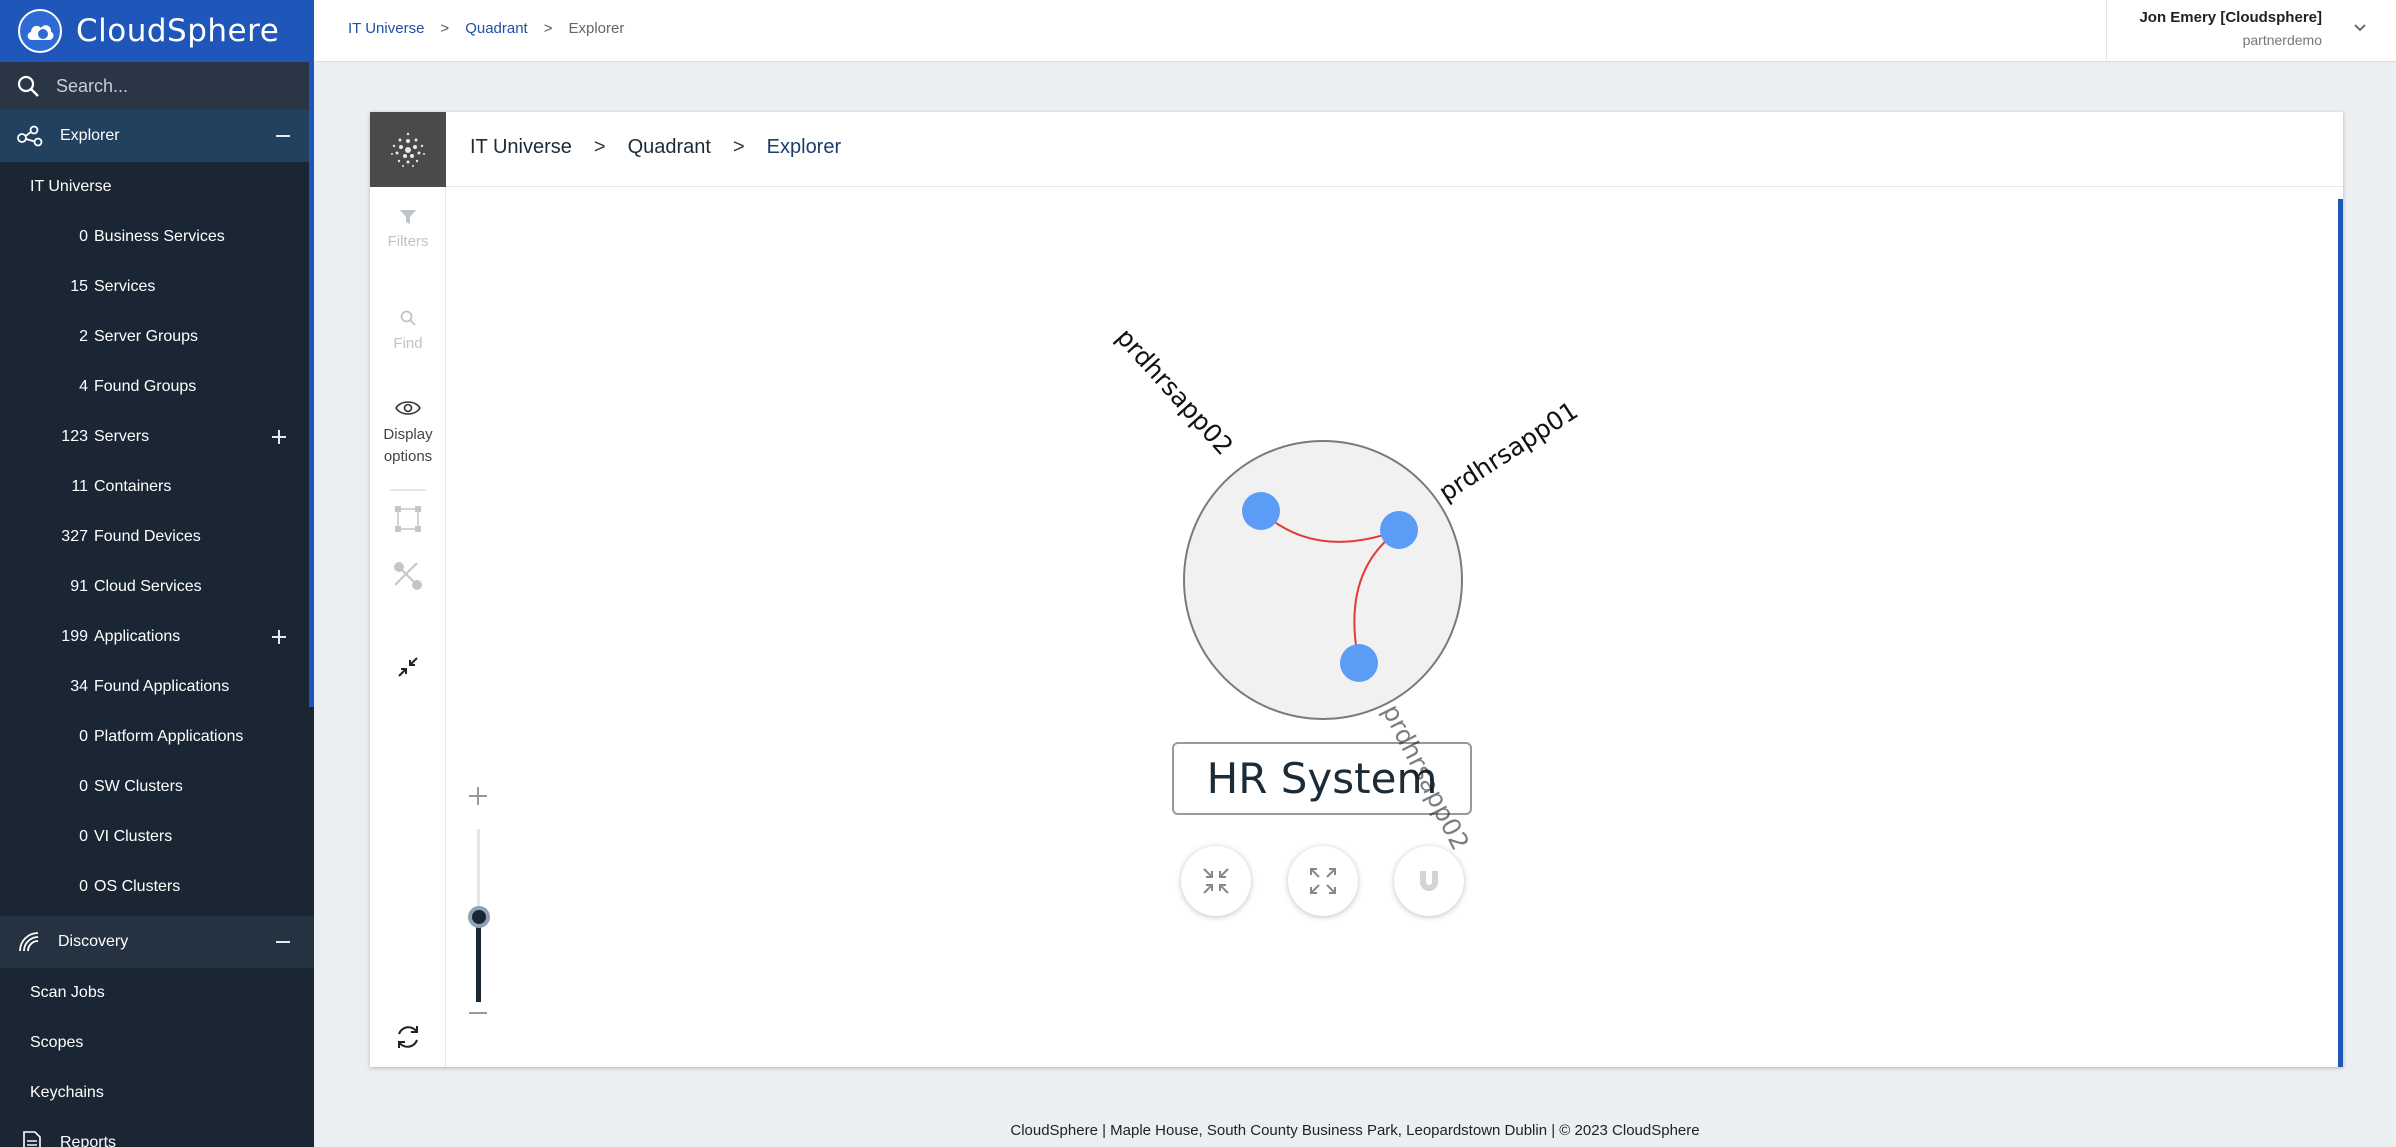 The height and width of the screenshot is (1147, 2396). What do you see at coordinates (125, 286) in the screenshot?
I see `sidebar-item-label: Services` at bounding box center [125, 286].